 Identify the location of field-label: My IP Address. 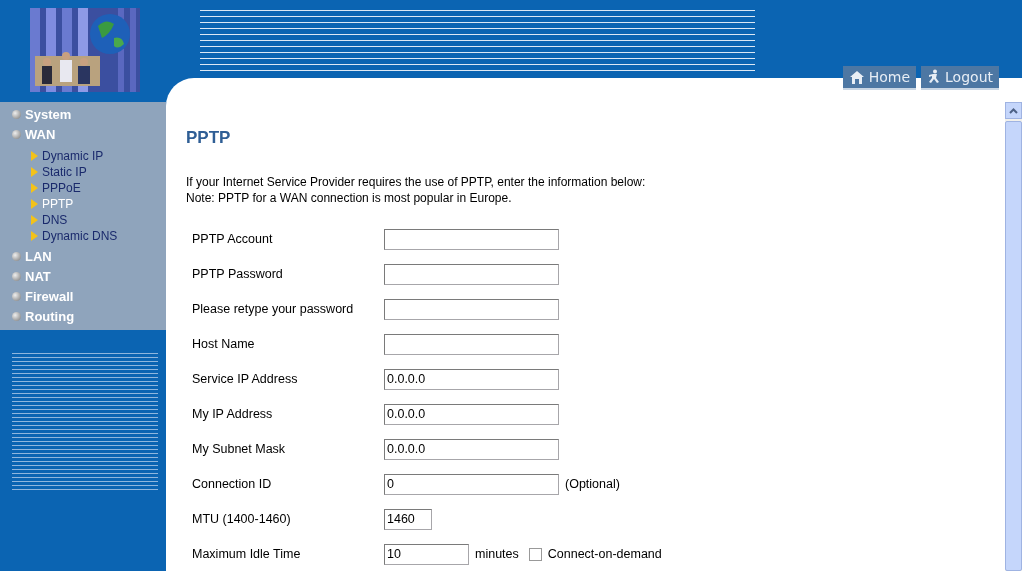
(233, 414).